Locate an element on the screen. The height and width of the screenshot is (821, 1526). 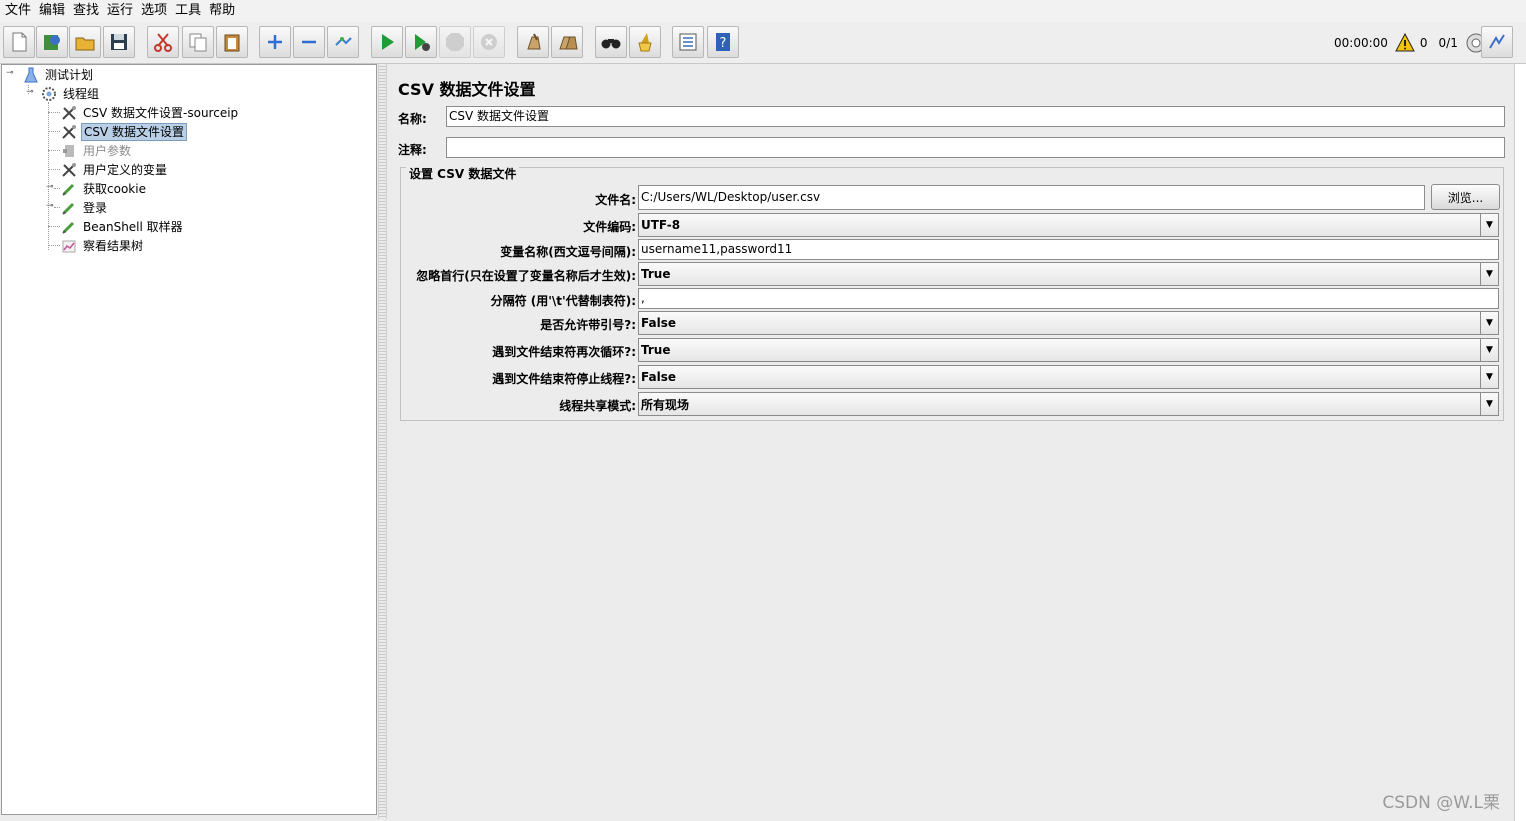
reset-search-button is located at coordinates (645, 42).